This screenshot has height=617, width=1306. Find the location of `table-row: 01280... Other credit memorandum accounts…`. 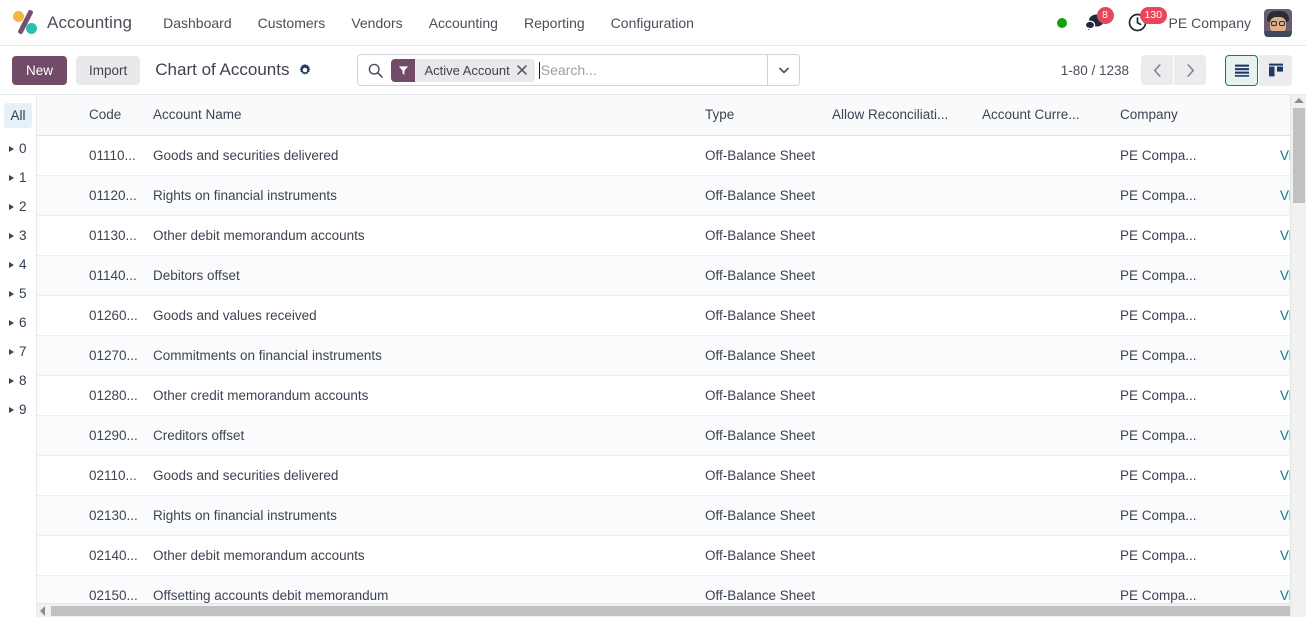

table-row: 01280... Other credit memorandum accounts… is located at coordinates (663, 395).